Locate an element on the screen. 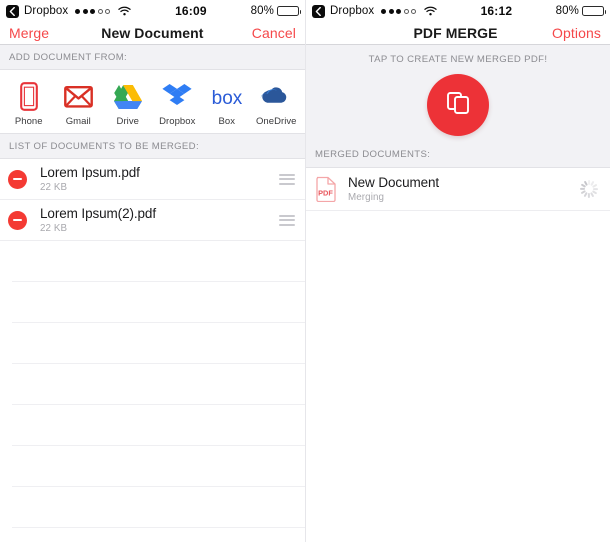  documents-list-section-header: LIST OF DOCUMENTS TO BE MERGED: is located at coordinates (152, 146).